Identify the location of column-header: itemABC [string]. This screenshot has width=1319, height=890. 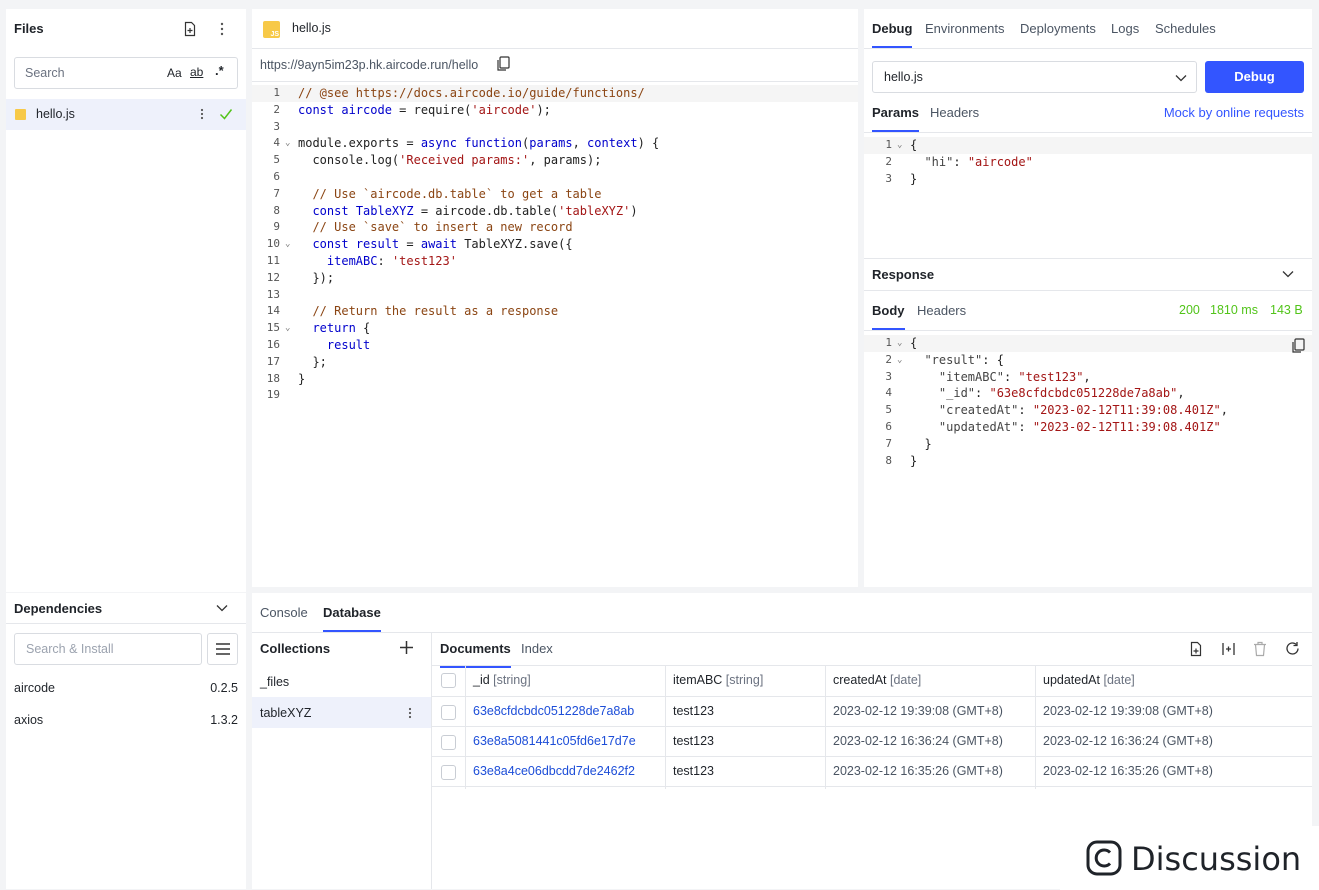
(718, 680).